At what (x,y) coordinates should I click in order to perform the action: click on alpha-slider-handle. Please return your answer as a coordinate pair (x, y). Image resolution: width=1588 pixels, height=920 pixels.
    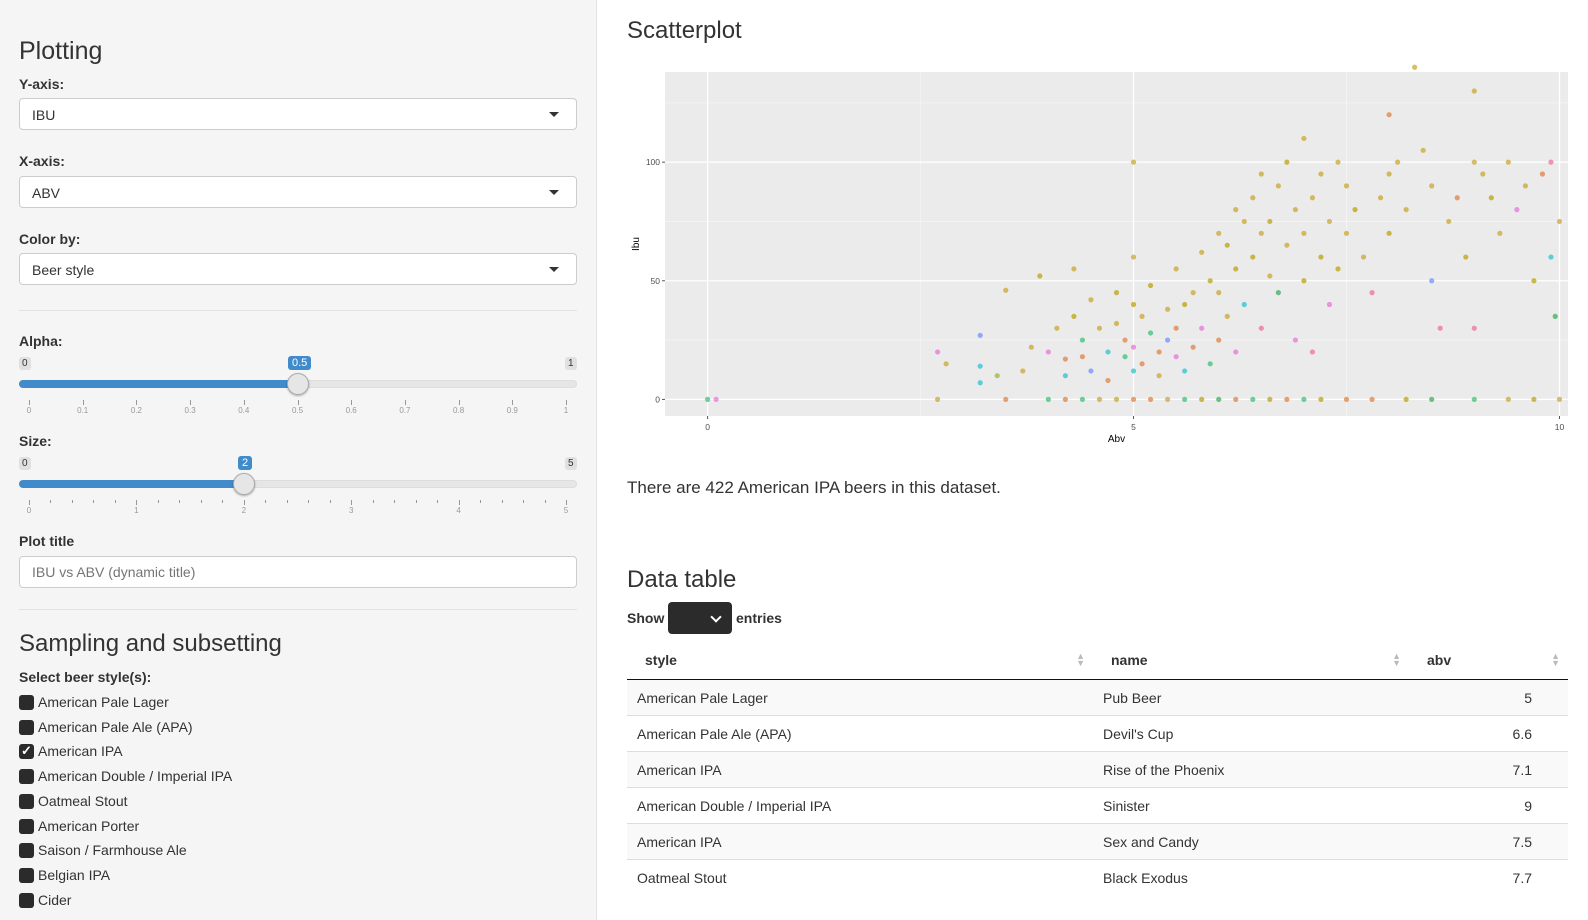
    Looking at the image, I should click on (297, 384).